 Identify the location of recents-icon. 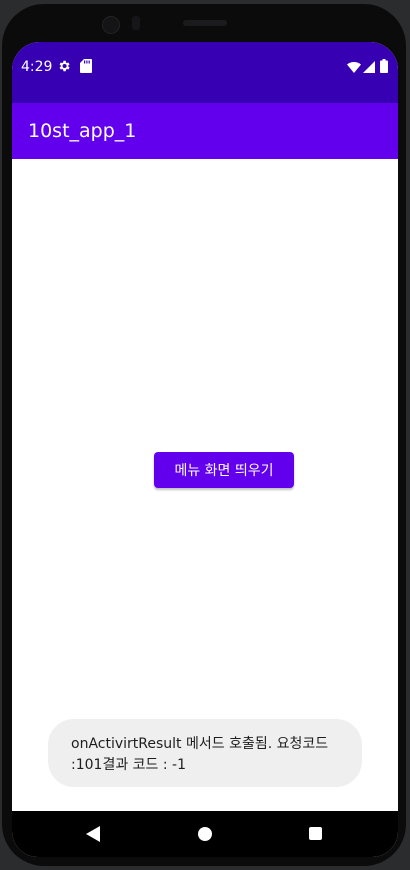
(315, 833).